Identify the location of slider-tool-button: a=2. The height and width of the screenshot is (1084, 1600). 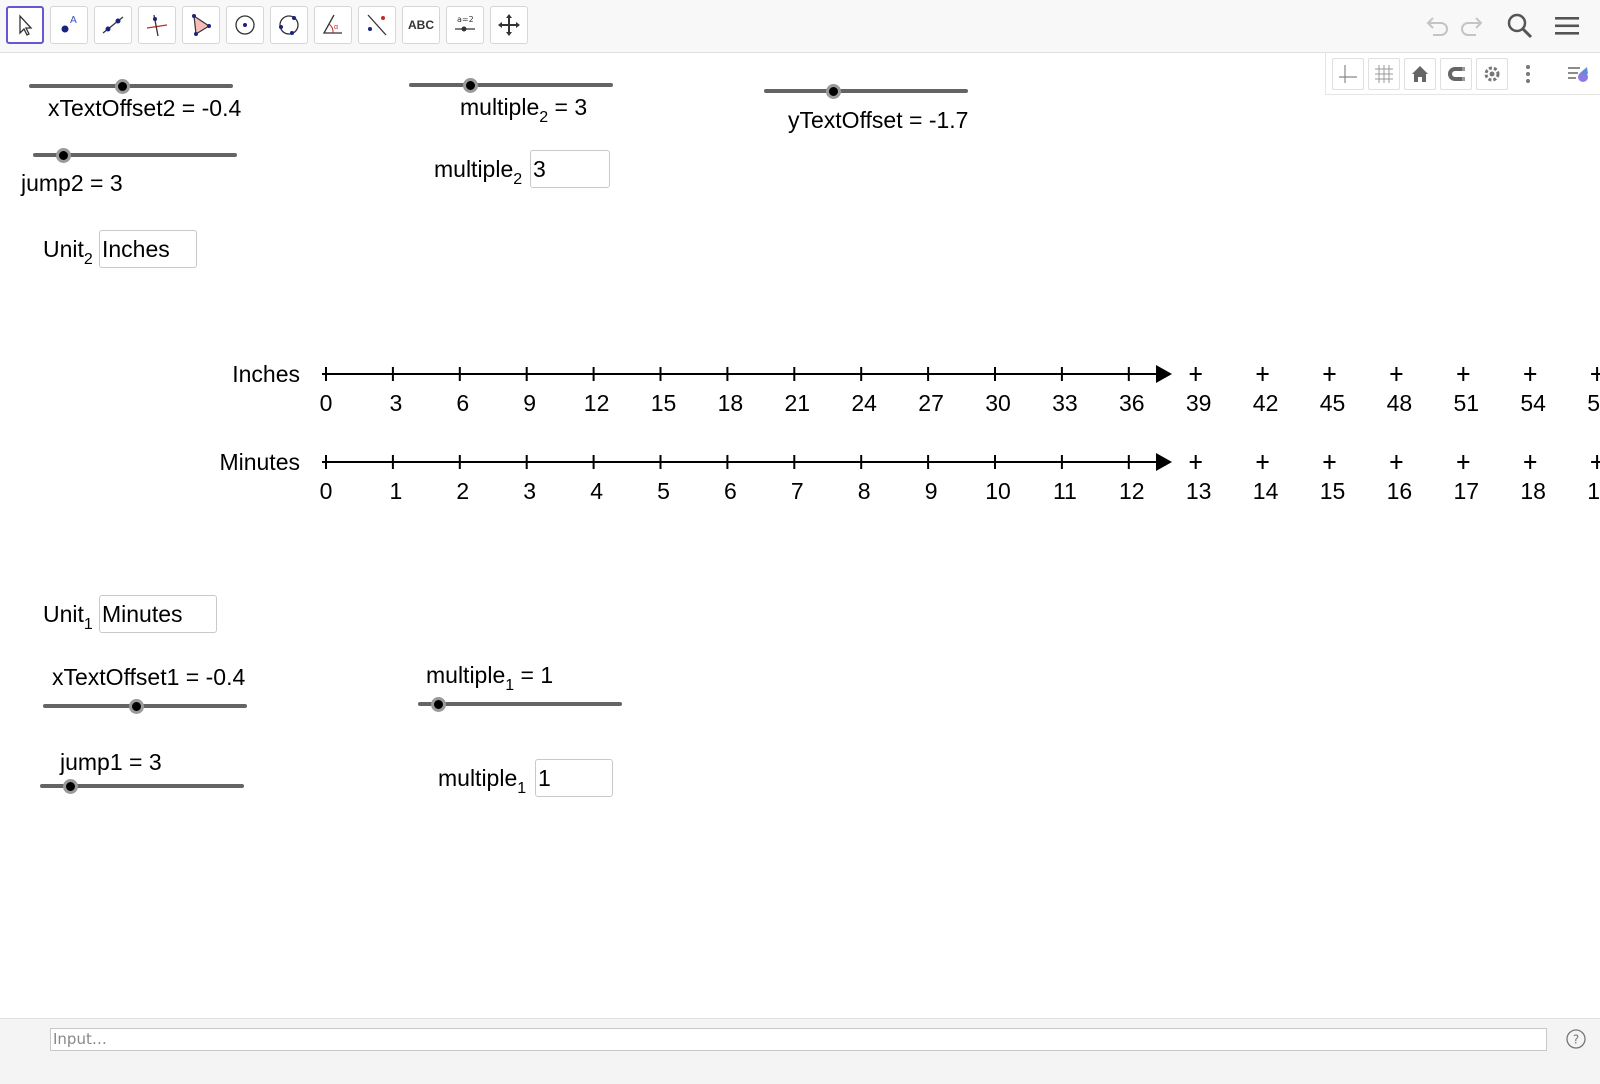
(465, 25).